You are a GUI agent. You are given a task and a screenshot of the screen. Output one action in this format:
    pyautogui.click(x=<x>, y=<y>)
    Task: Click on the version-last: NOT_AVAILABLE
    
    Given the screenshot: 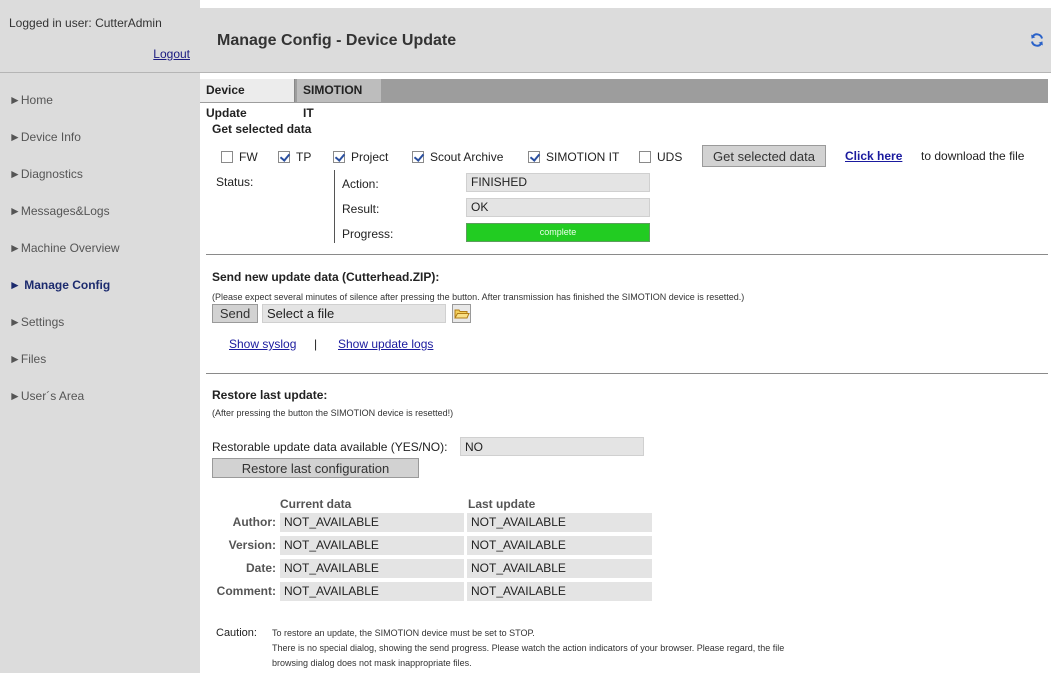 What is the action you would take?
    pyautogui.click(x=559, y=545)
    